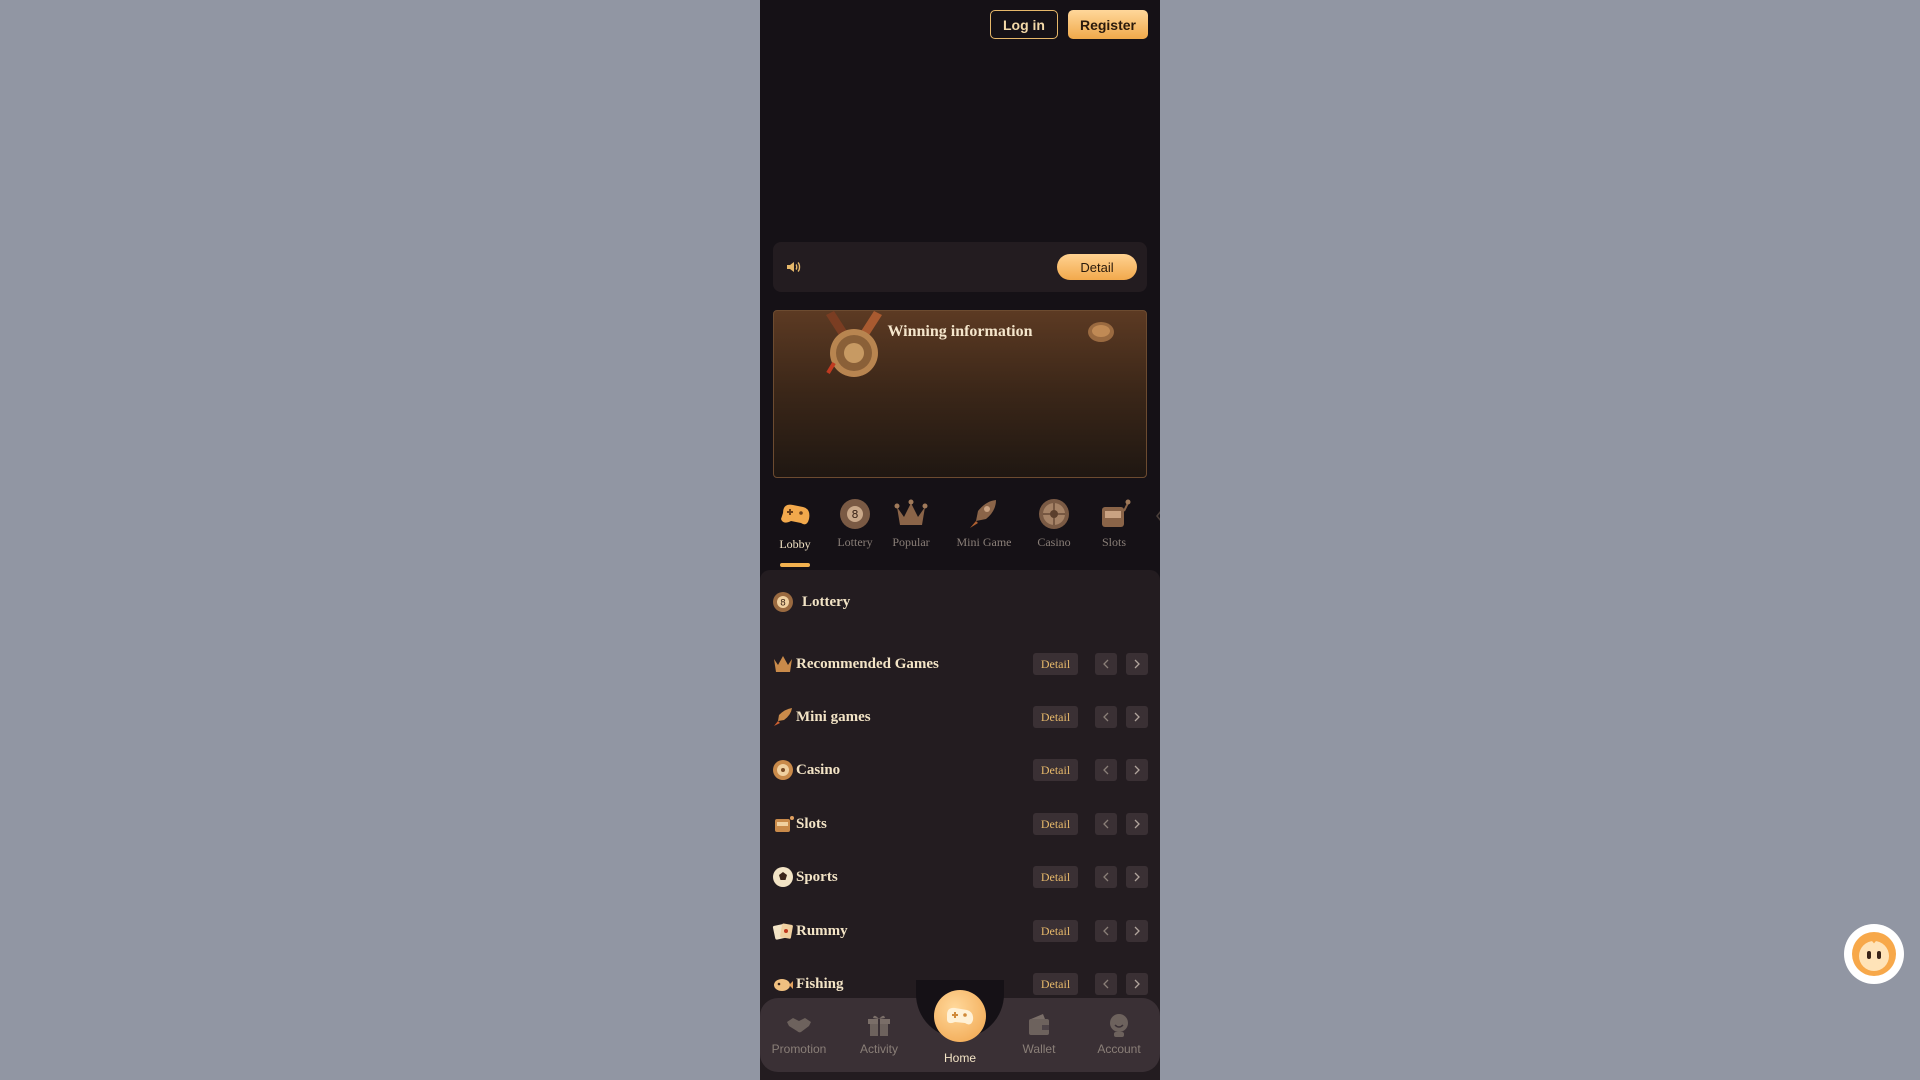 This screenshot has height=1080, width=1920. Describe the element at coordinates (811, 823) in the screenshot. I see `section-title: Slots` at that location.